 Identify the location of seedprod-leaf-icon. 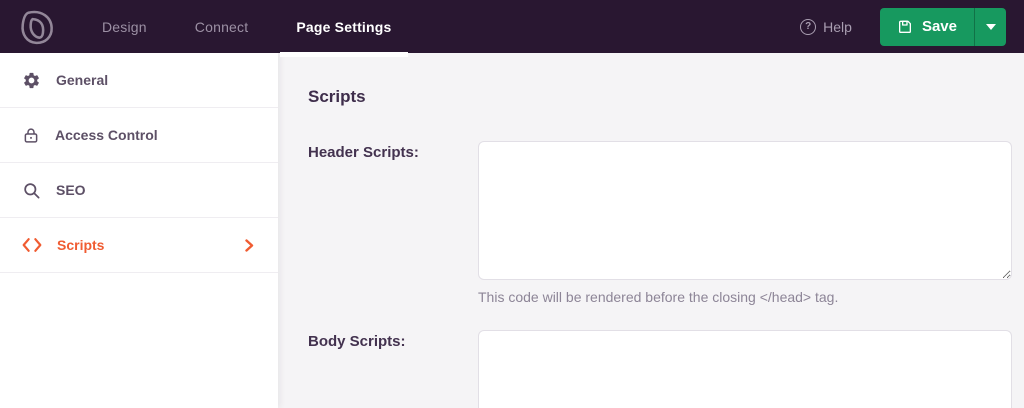
(37, 27).